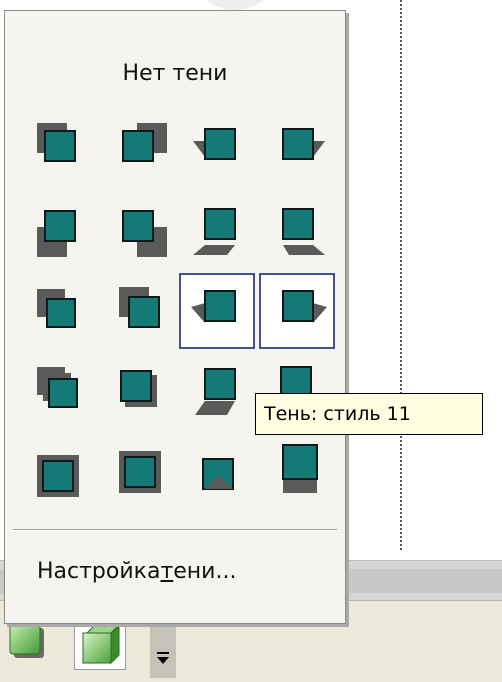  Describe the element at coordinates (235, 5) in the screenshot. I see `background-shape` at that location.